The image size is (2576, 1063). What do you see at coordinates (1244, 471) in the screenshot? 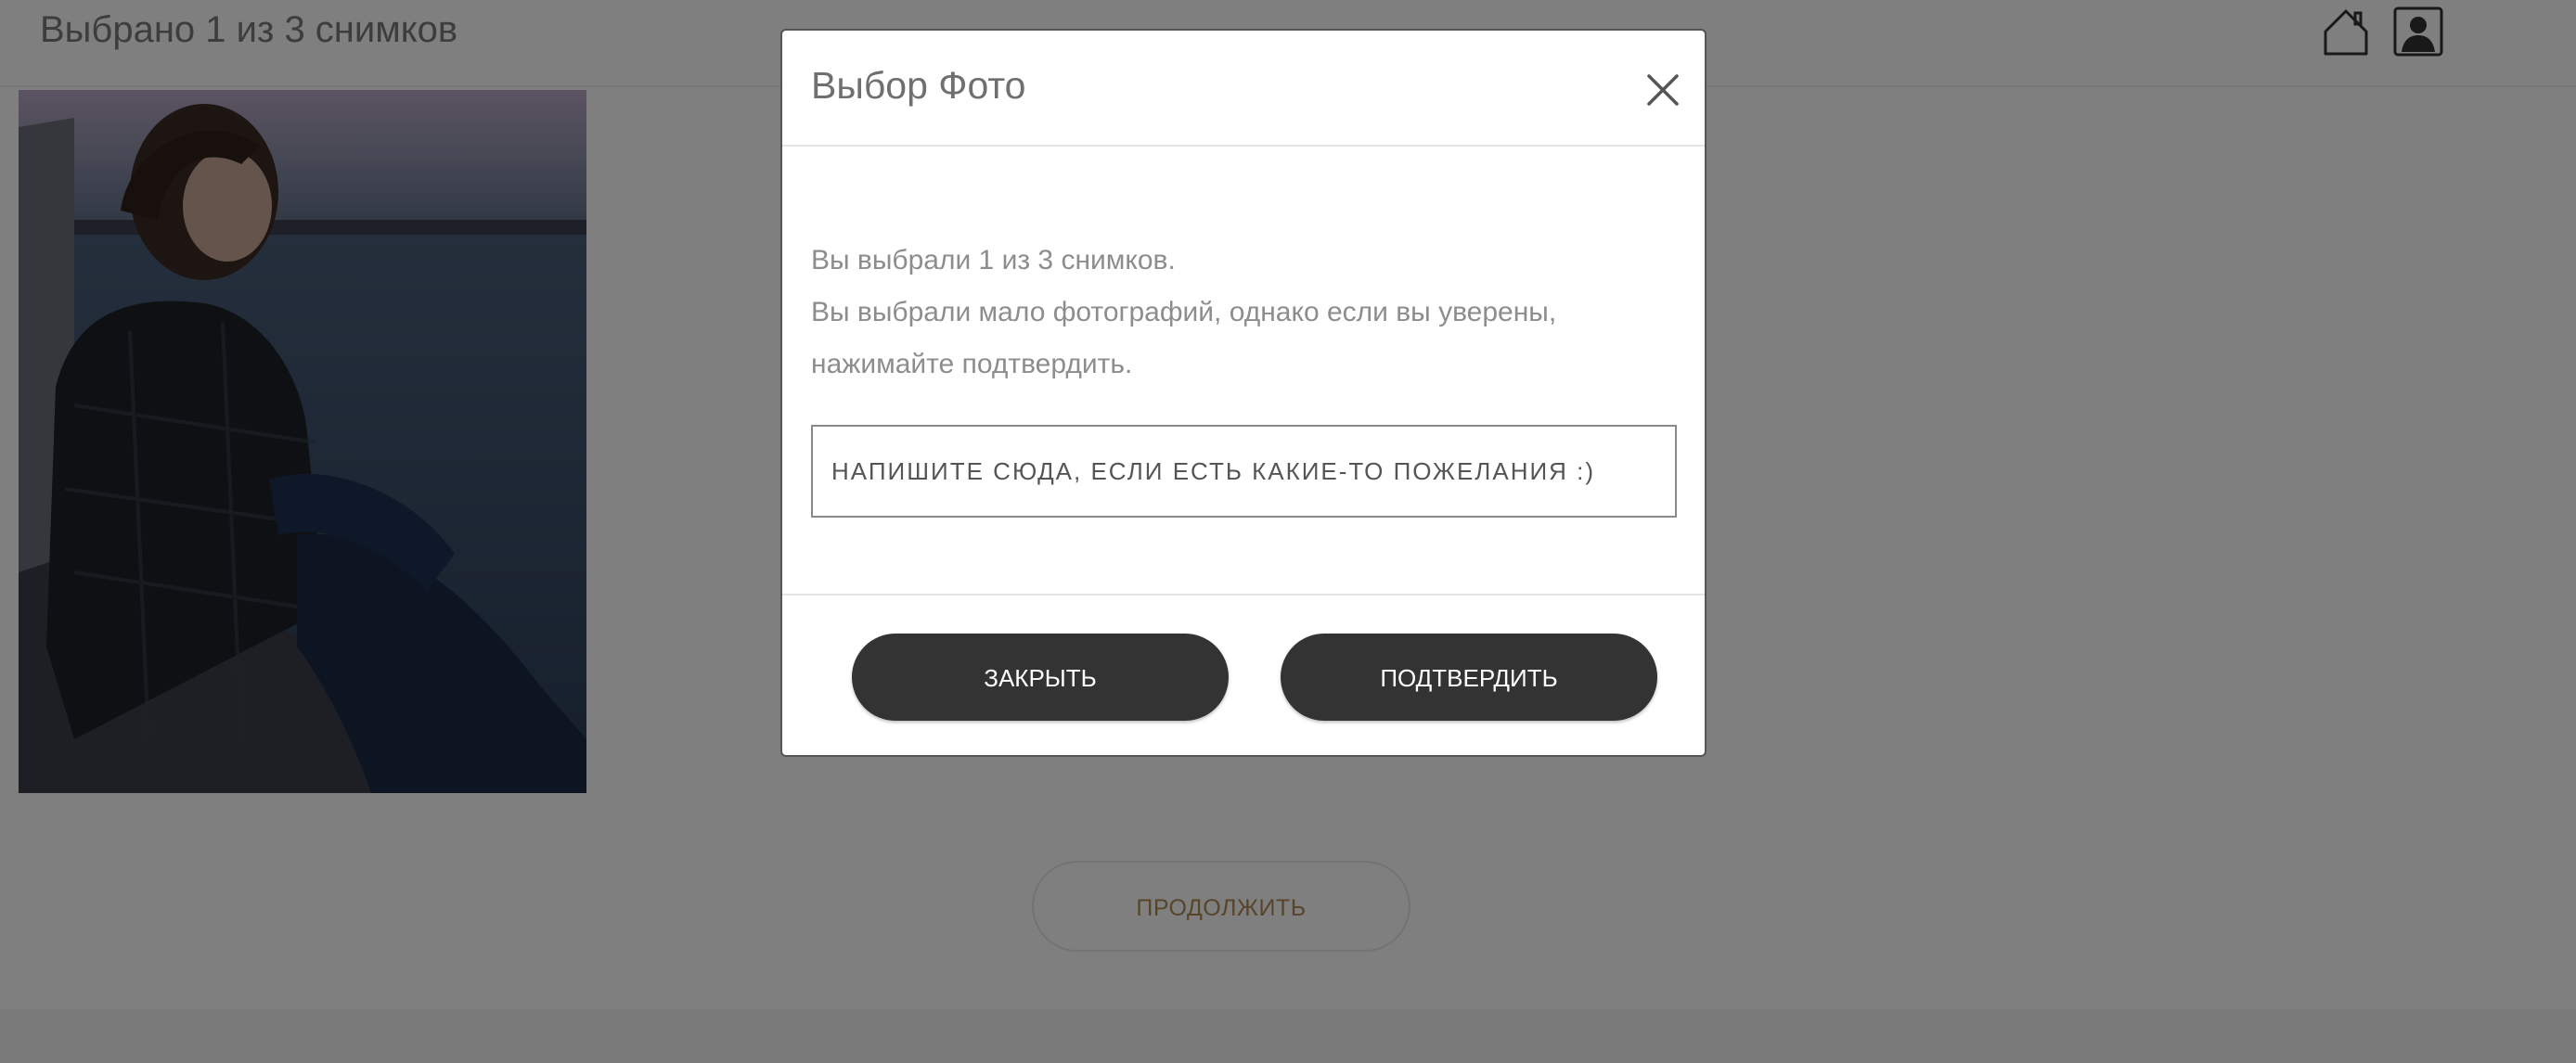
I see `wishes-input` at bounding box center [1244, 471].